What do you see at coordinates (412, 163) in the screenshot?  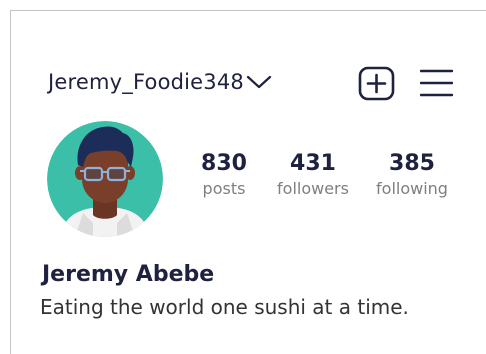 I see `following-count: 385` at bounding box center [412, 163].